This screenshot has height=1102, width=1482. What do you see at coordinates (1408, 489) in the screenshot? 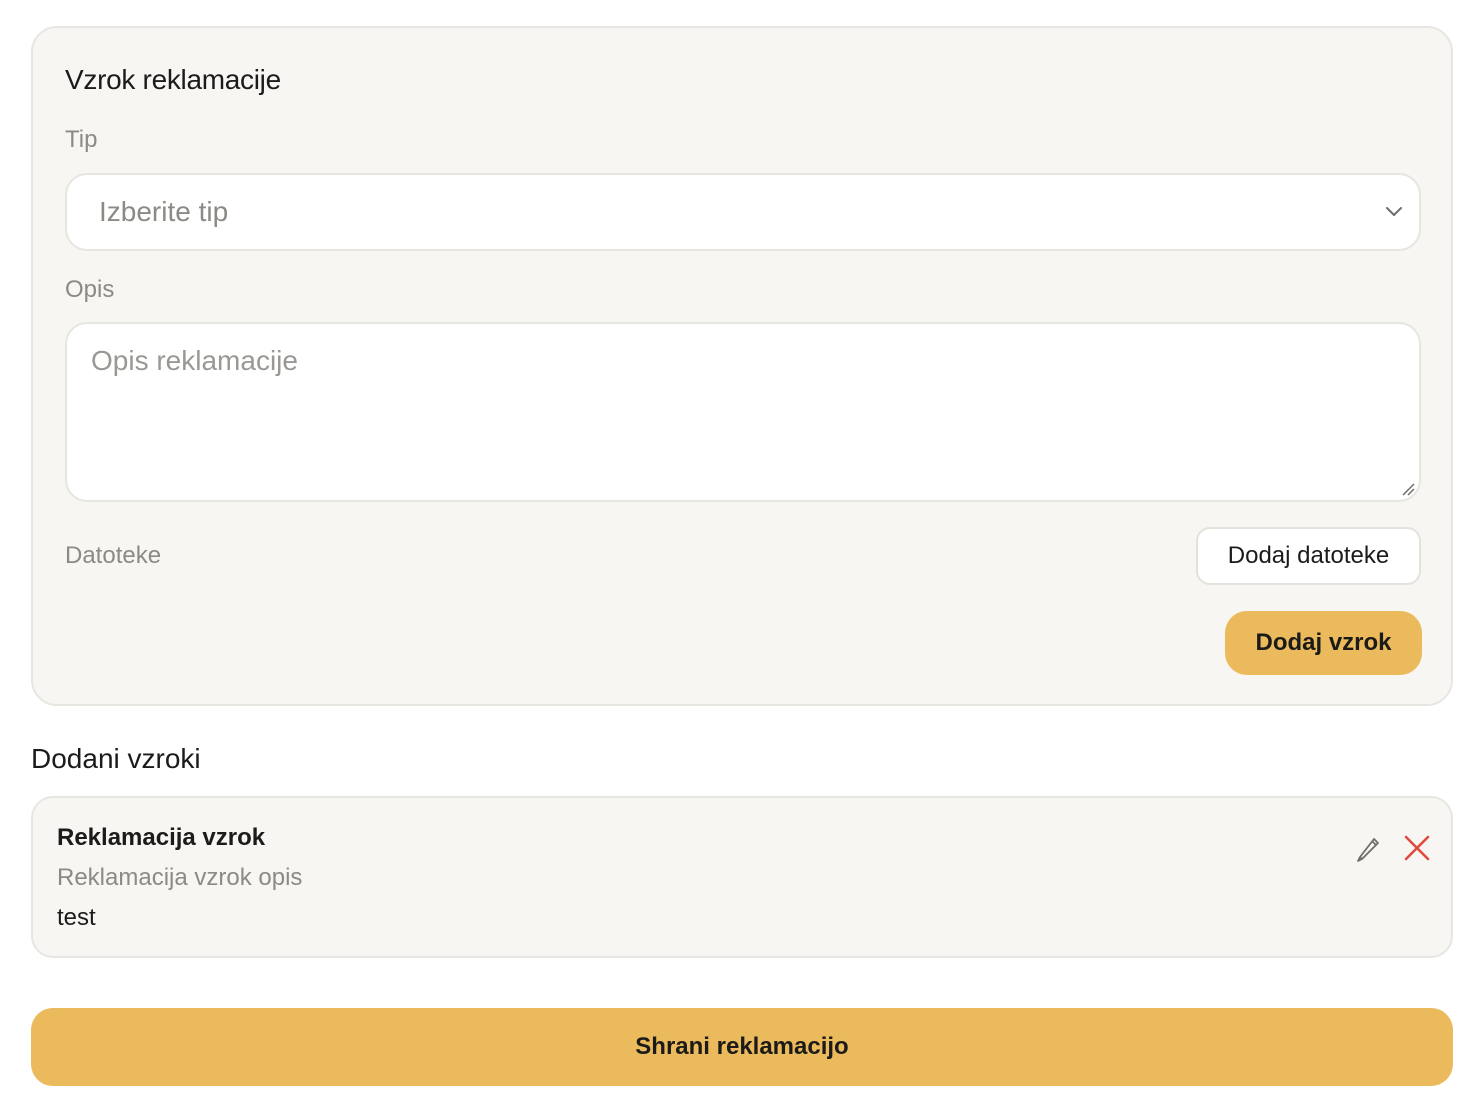
I see `resize-handle-icon` at bounding box center [1408, 489].